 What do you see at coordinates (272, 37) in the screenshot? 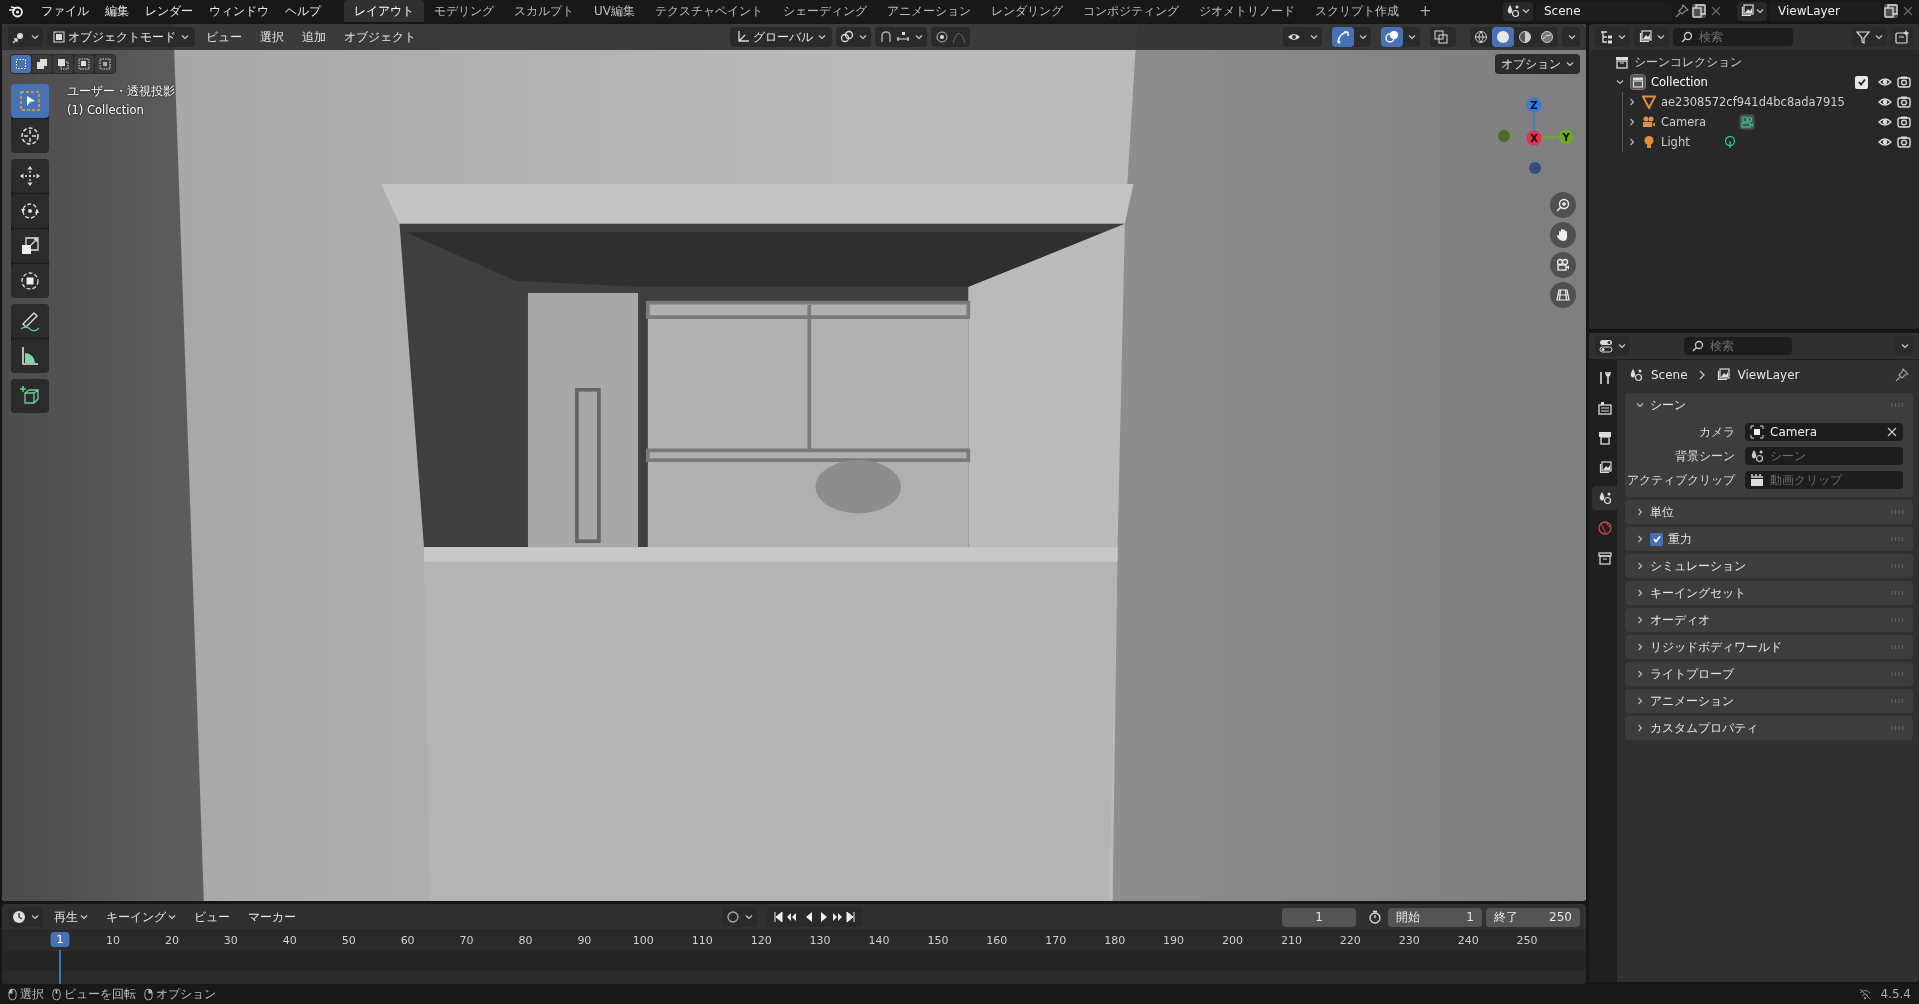
I see `menu-item: 選択` at bounding box center [272, 37].